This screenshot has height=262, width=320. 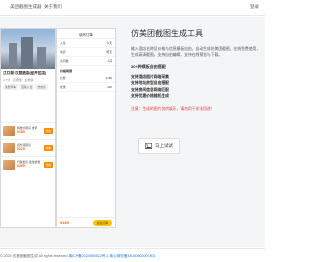 I want to click on price-row-label: 房费, so click(x=63, y=78).